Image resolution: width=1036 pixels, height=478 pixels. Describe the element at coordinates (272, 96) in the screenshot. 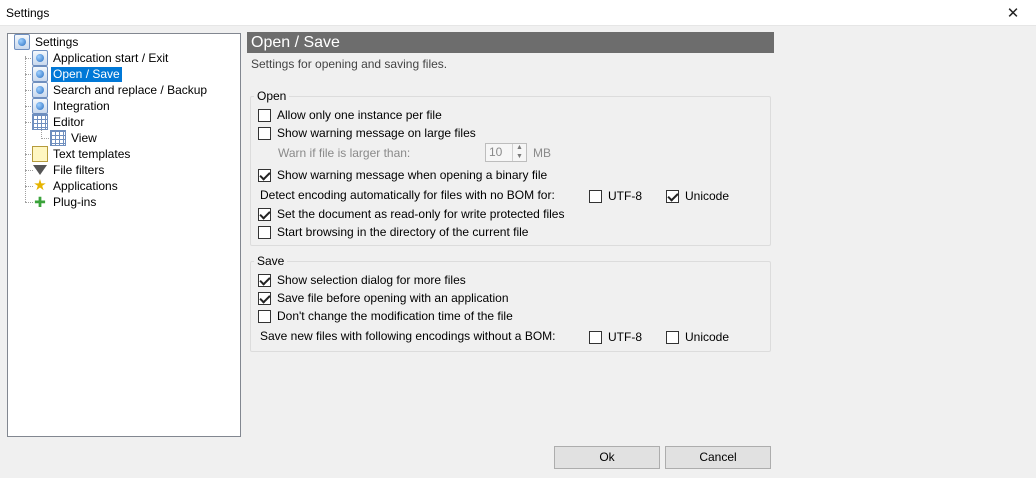

I see `open-group-legend: Open` at that location.